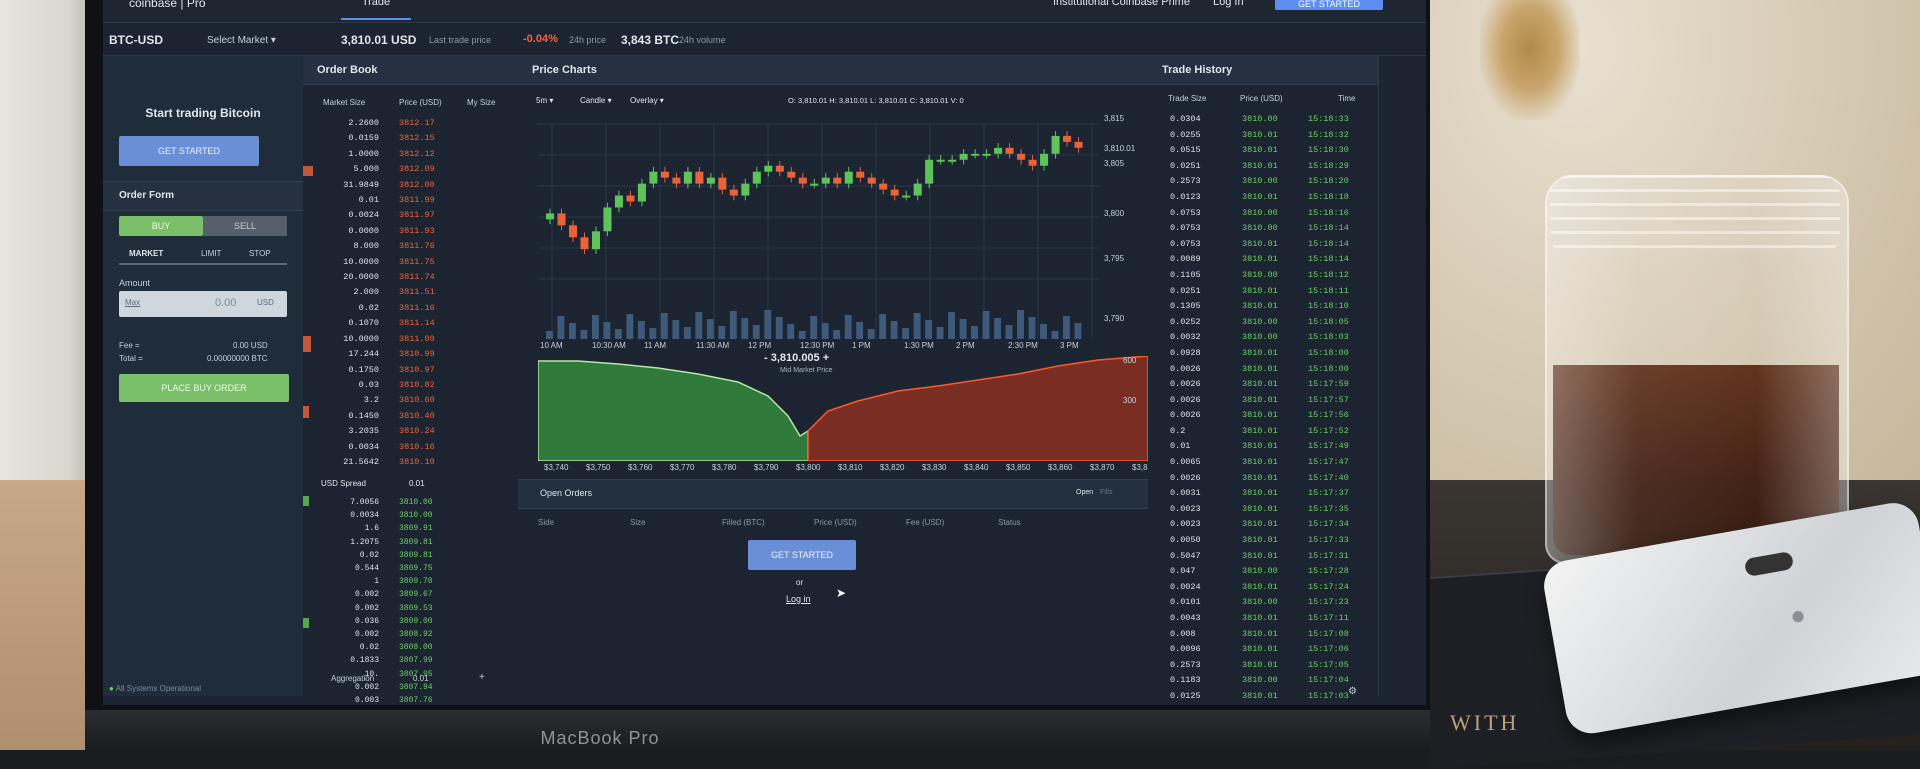 The width and height of the screenshot is (1920, 769). What do you see at coordinates (132, 302) in the screenshot?
I see `max-link: Max` at bounding box center [132, 302].